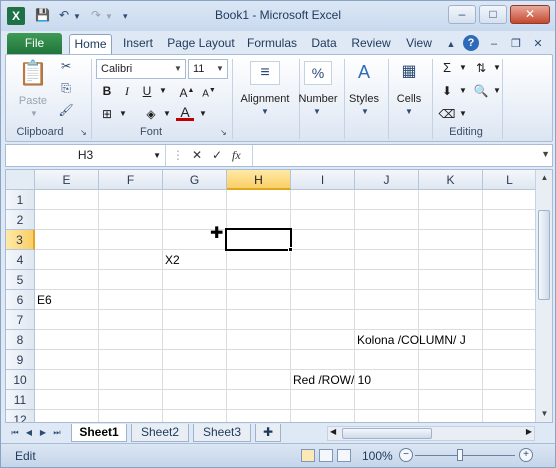  What do you see at coordinates (44, 300) in the screenshot?
I see `cell-e6: E6` at bounding box center [44, 300].